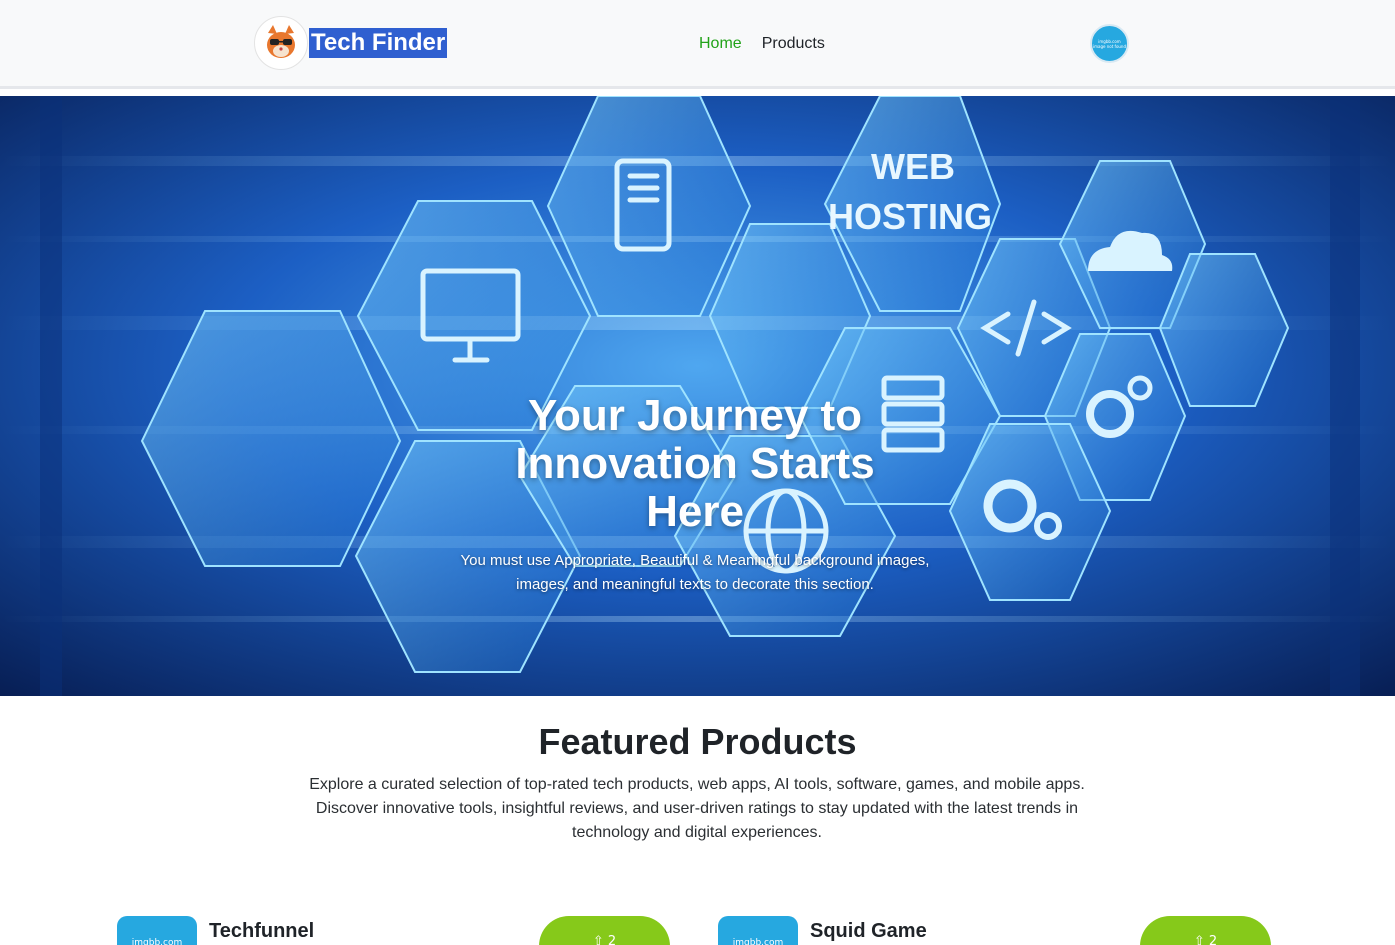 This screenshot has height=945, width=1395. Describe the element at coordinates (378, 43) in the screenshot. I see `brand-name: Tech Finder` at that location.